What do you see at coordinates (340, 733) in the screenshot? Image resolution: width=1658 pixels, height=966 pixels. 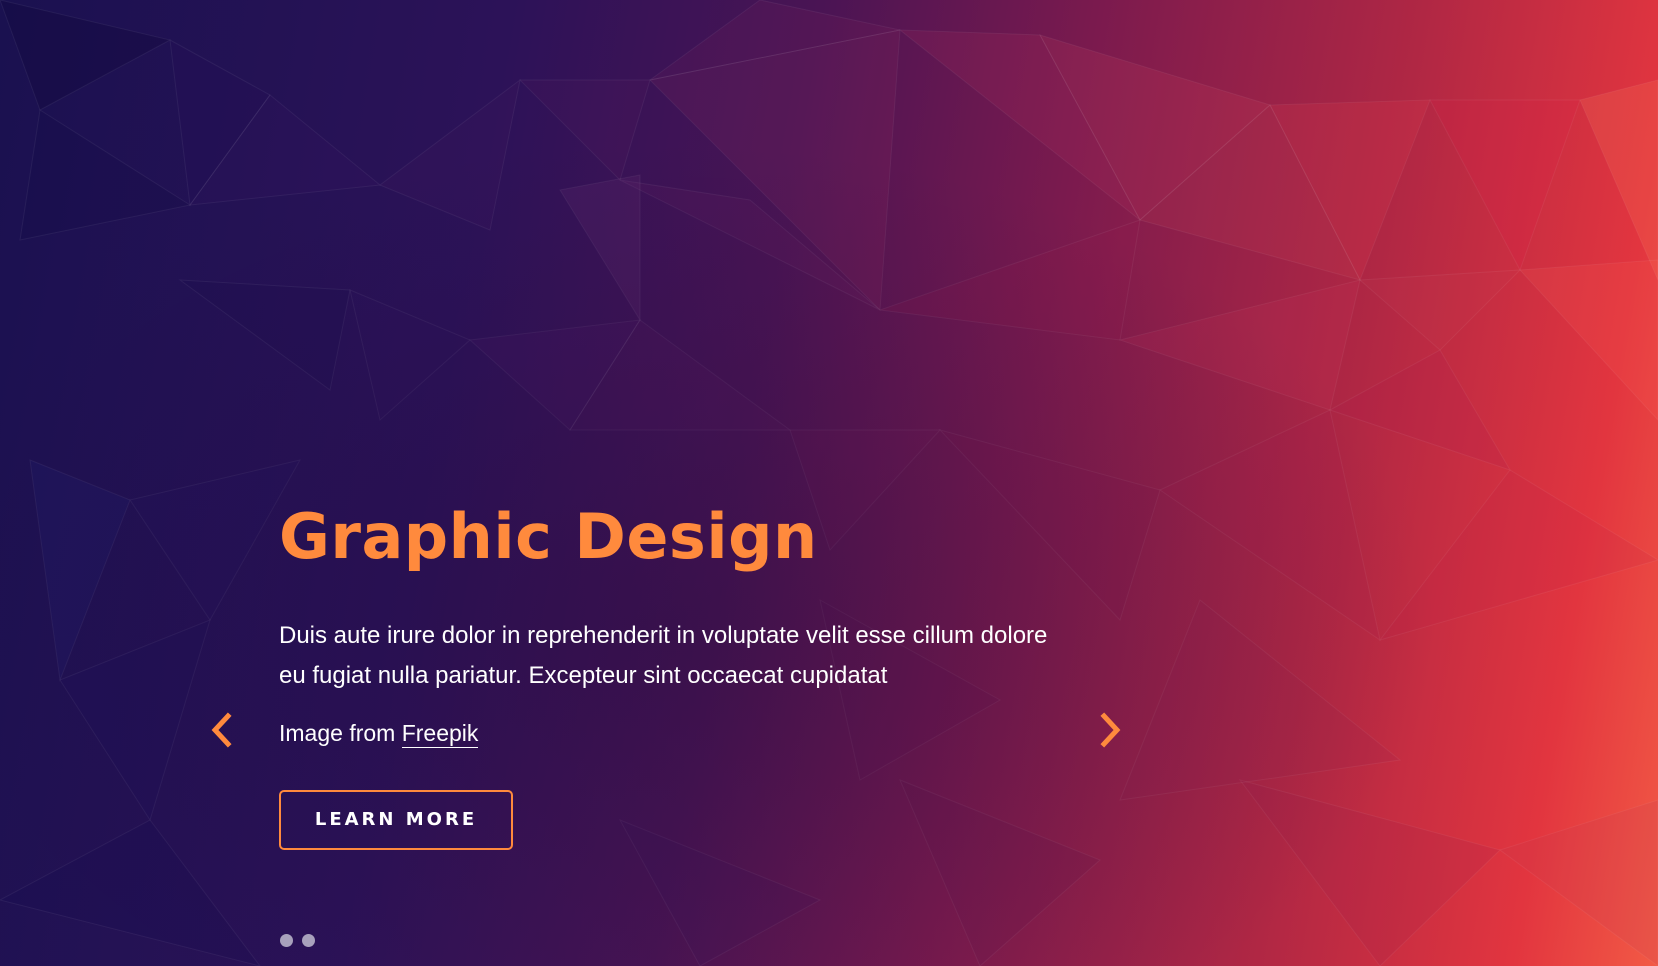 I see `credit-prefix: Image from` at bounding box center [340, 733].